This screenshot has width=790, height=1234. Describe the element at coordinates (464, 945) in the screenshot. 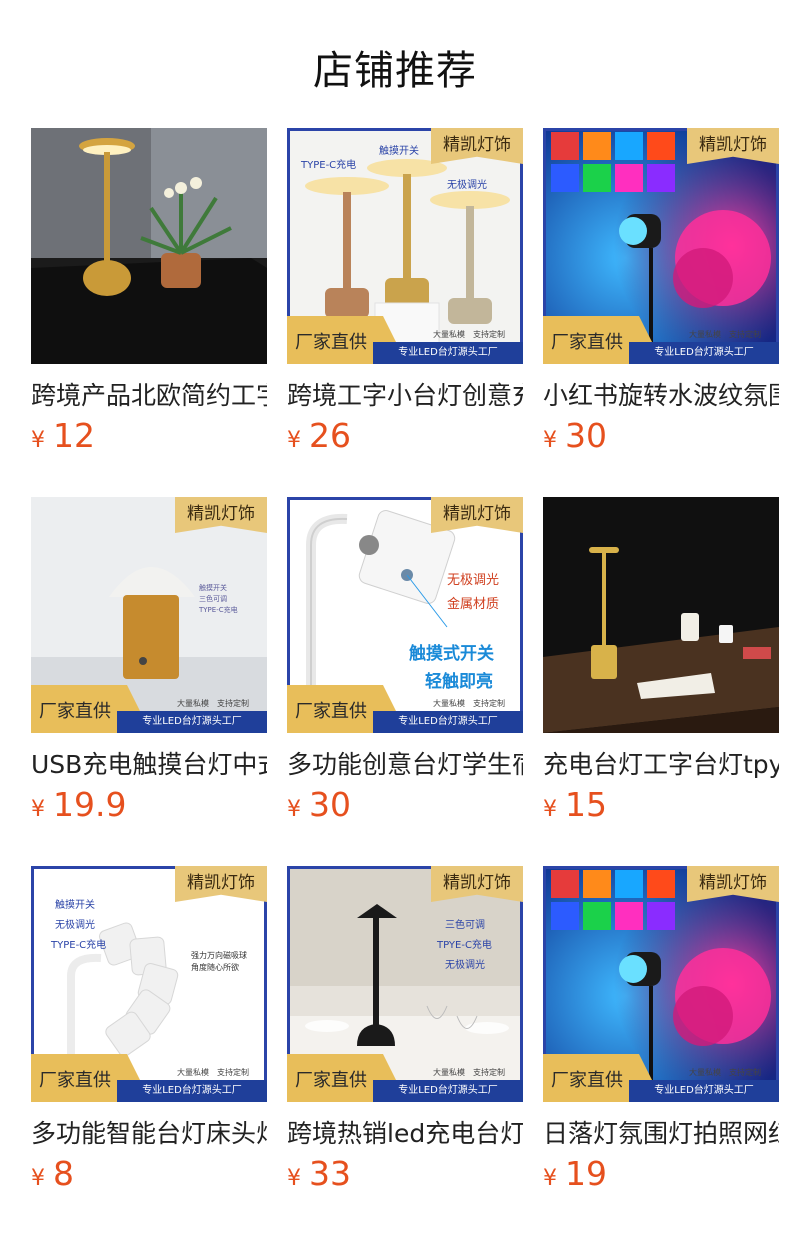

I see `feature-label: TPYE-C充电` at that location.